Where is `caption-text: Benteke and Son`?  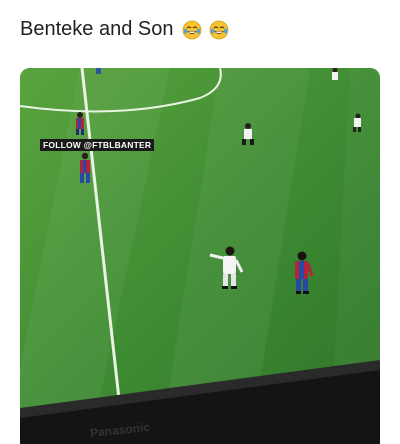
caption-text: Benteke and Son is located at coordinates (97, 29).